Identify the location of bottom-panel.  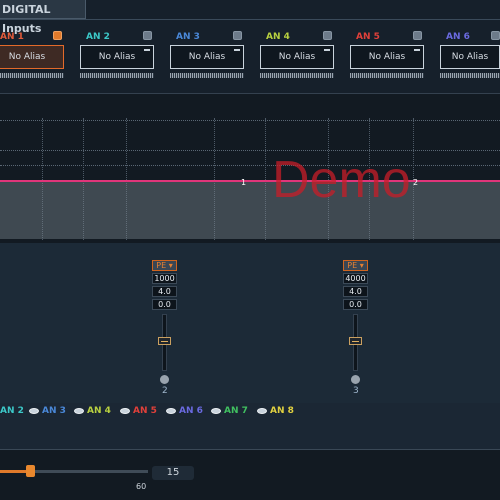
(250, 475).